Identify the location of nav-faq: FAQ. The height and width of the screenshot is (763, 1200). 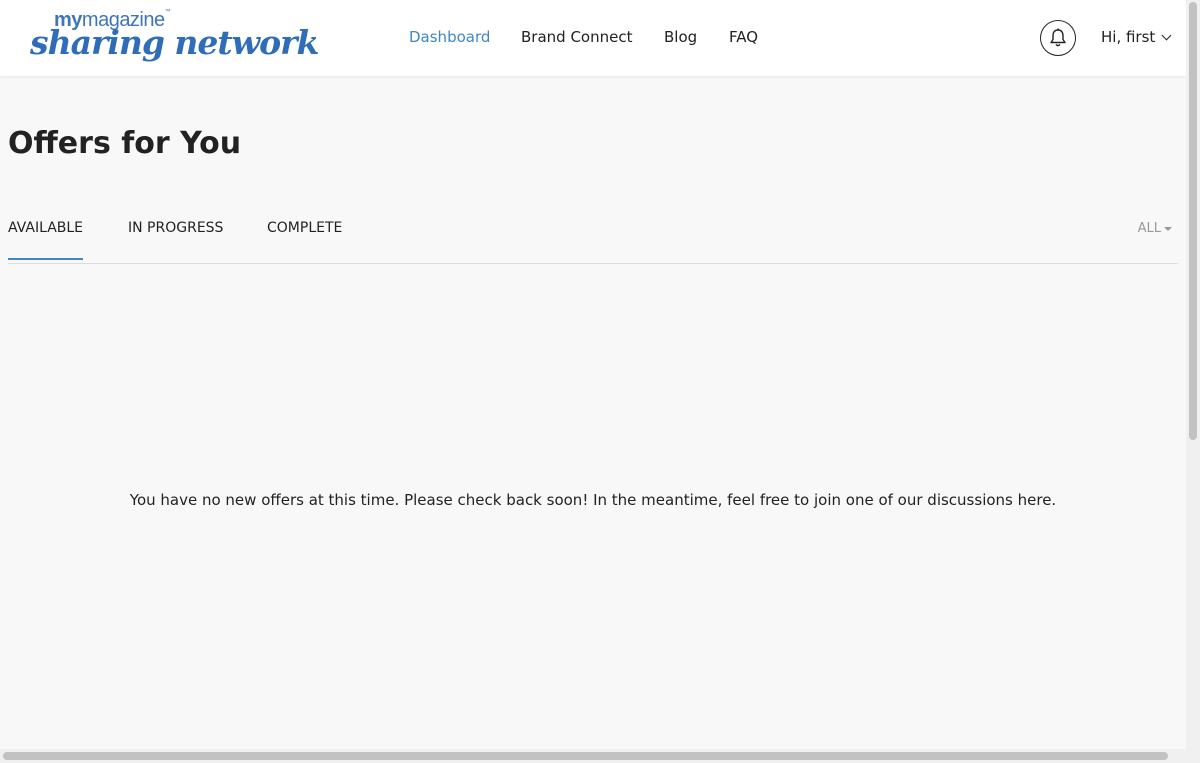
(743, 37).